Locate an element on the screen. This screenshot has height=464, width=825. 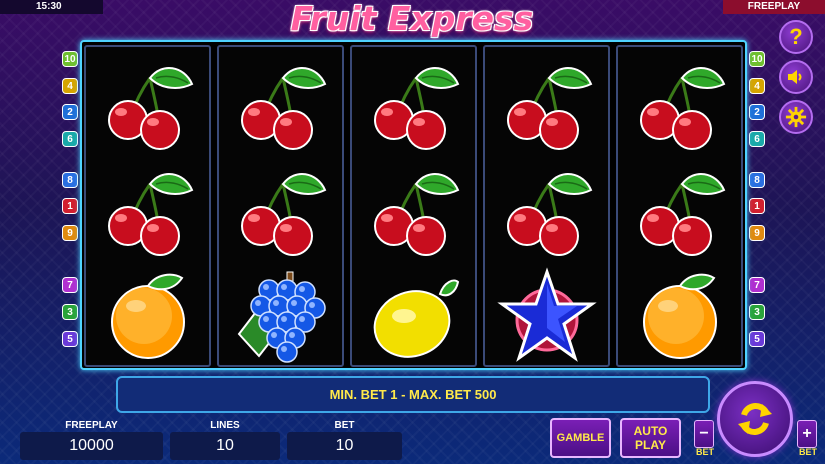
payline-right-7: 7 is located at coordinates (757, 285).